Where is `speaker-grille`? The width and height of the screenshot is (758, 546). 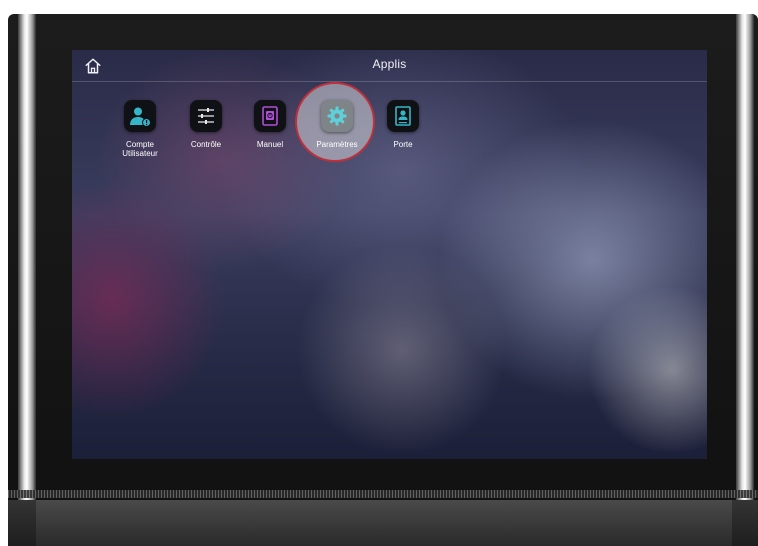 speaker-grille is located at coordinates (383, 494).